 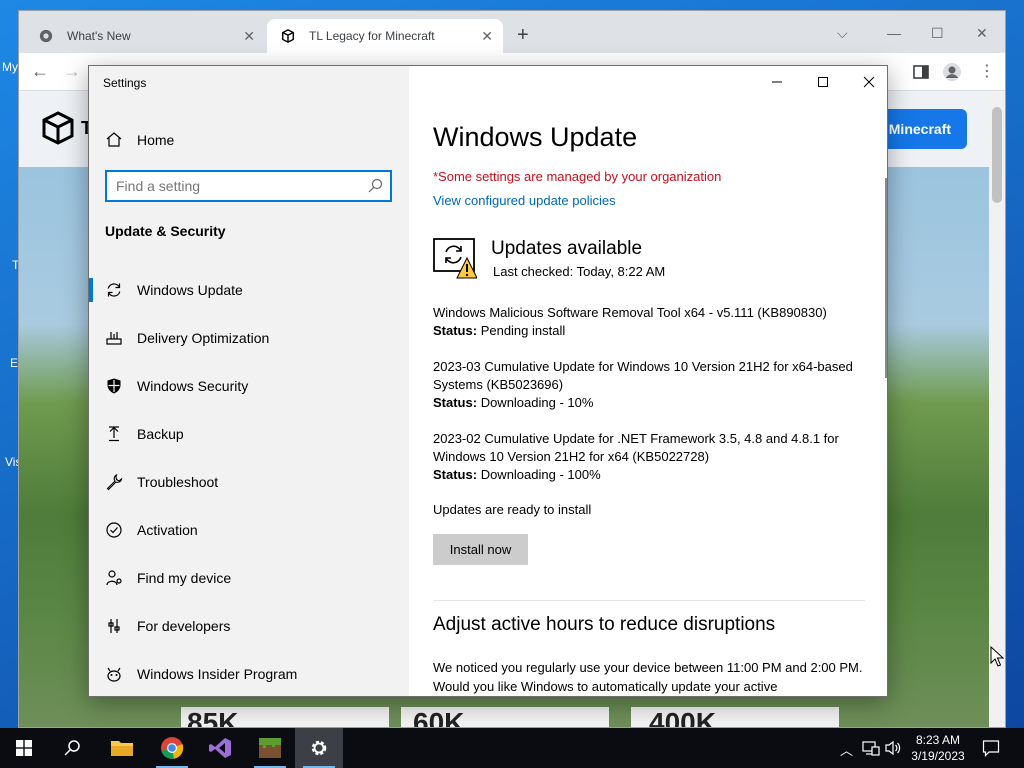 What do you see at coordinates (894, 33) in the screenshot?
I see `minimize-icon: —` at bounding box center [894, 33].